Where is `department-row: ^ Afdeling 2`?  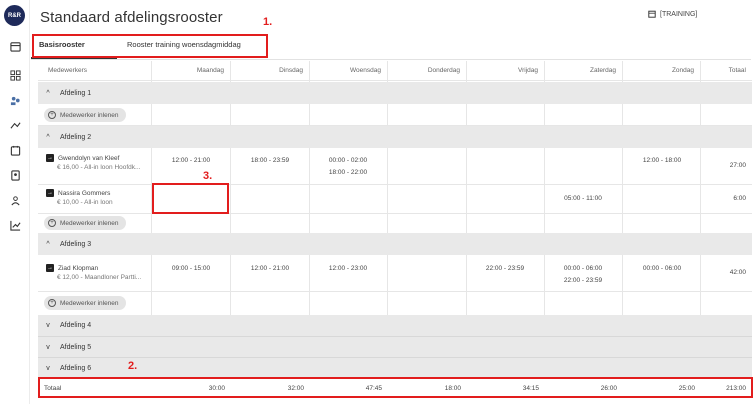 department-row: ^ Afdeling 2 is located at coordinates (395, 137).